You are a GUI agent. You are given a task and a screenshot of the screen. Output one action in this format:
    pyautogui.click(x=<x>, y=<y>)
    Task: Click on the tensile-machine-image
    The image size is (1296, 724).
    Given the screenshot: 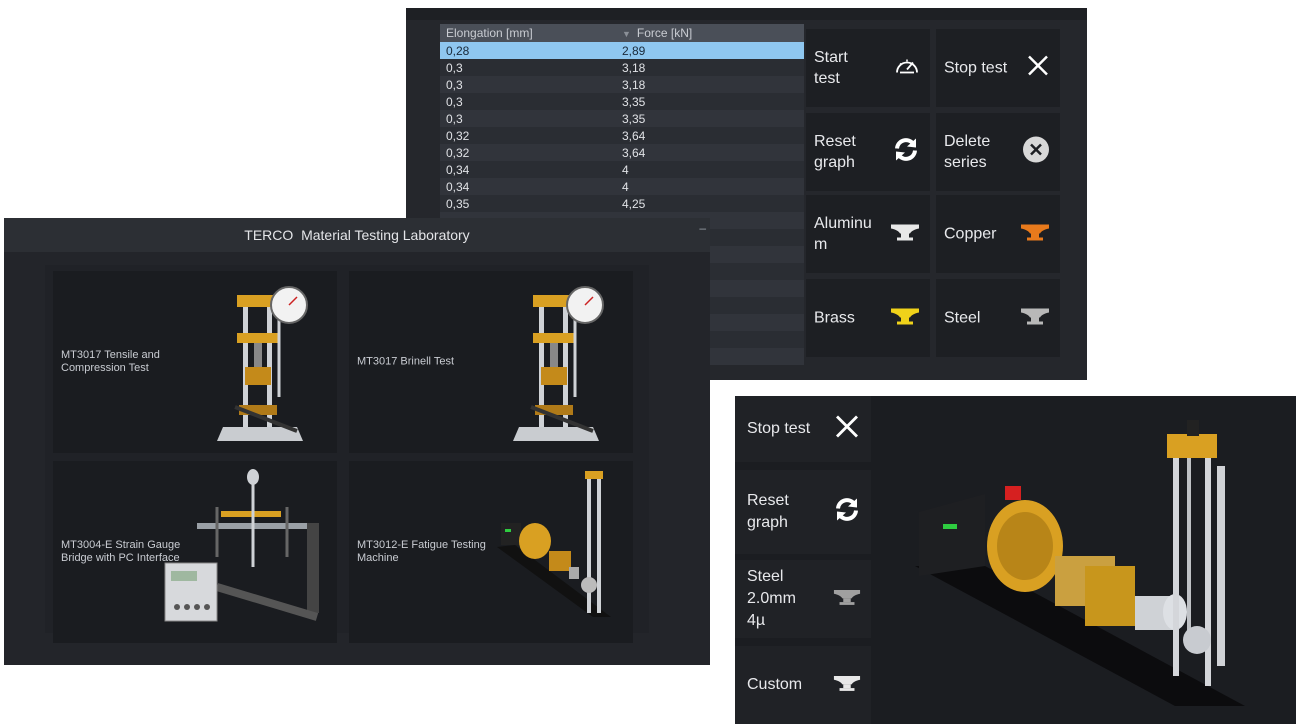 What is the action you would take?
    pyautogui.click(x=262, y=363)
    